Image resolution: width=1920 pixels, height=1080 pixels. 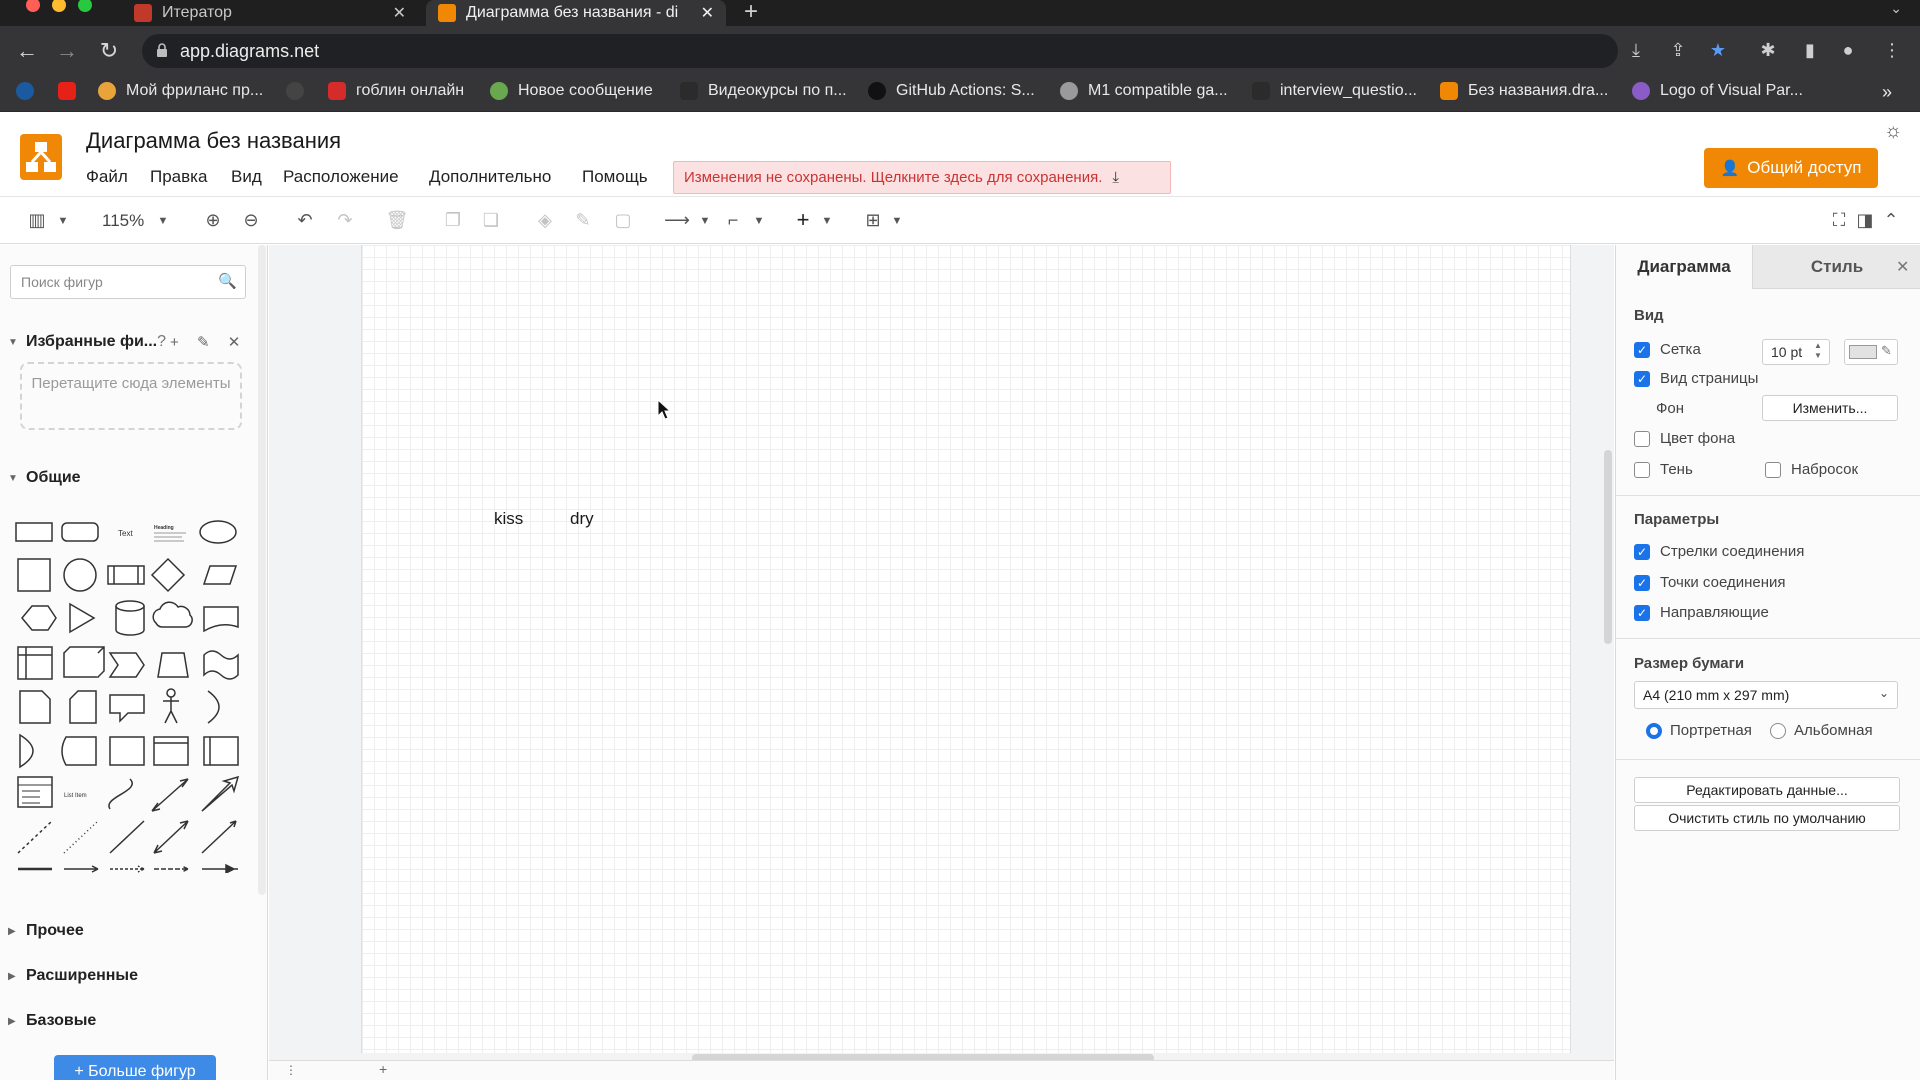 I want to click on menu-file: Файл, so click(x=107, y=177).